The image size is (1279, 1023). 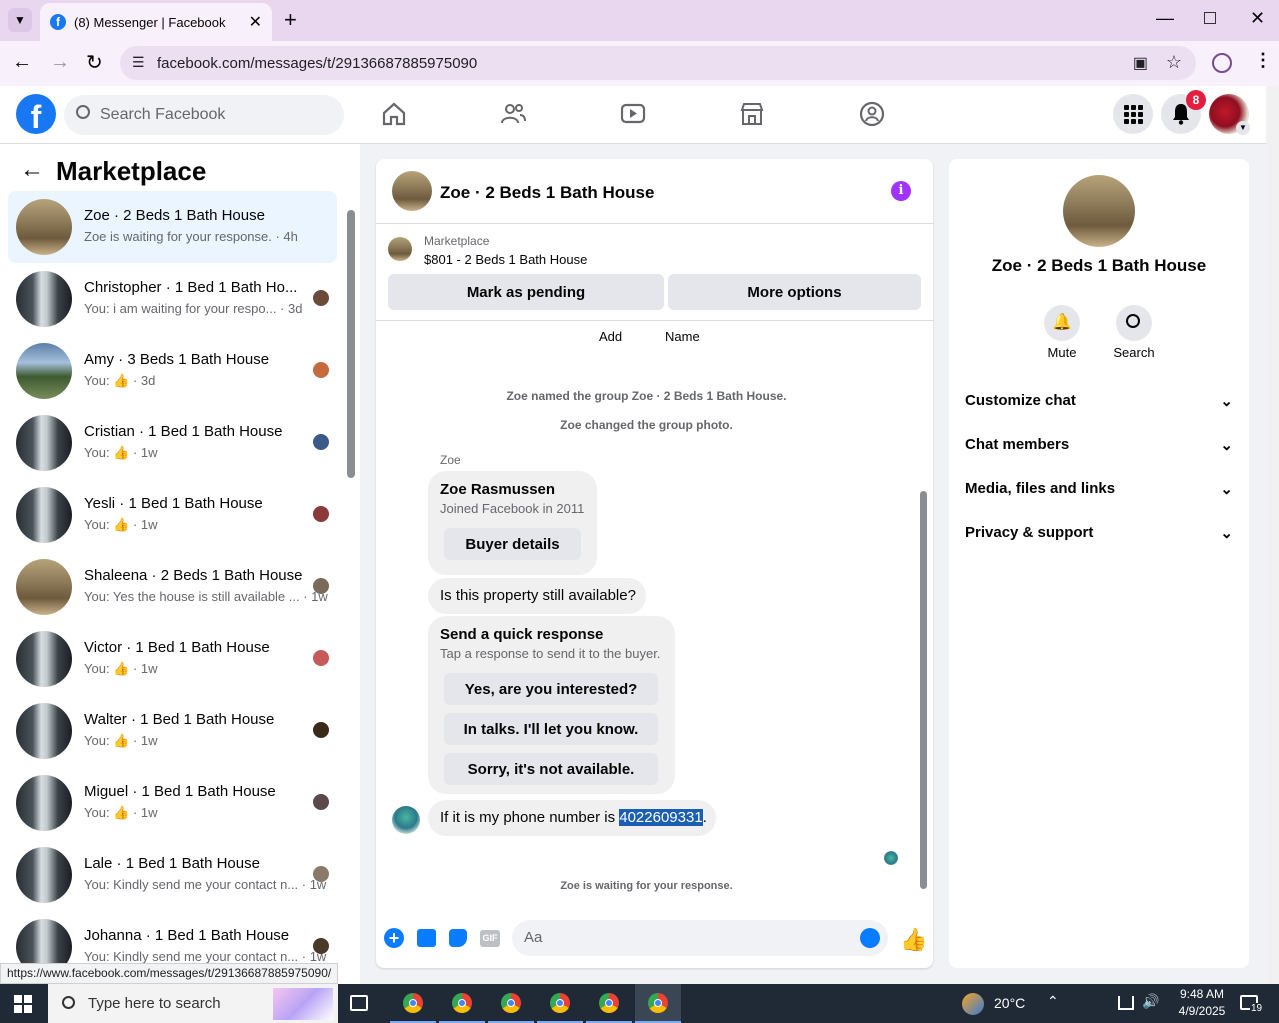 I want to click on search-input: Search Facebook, so click(x=204, y=115).